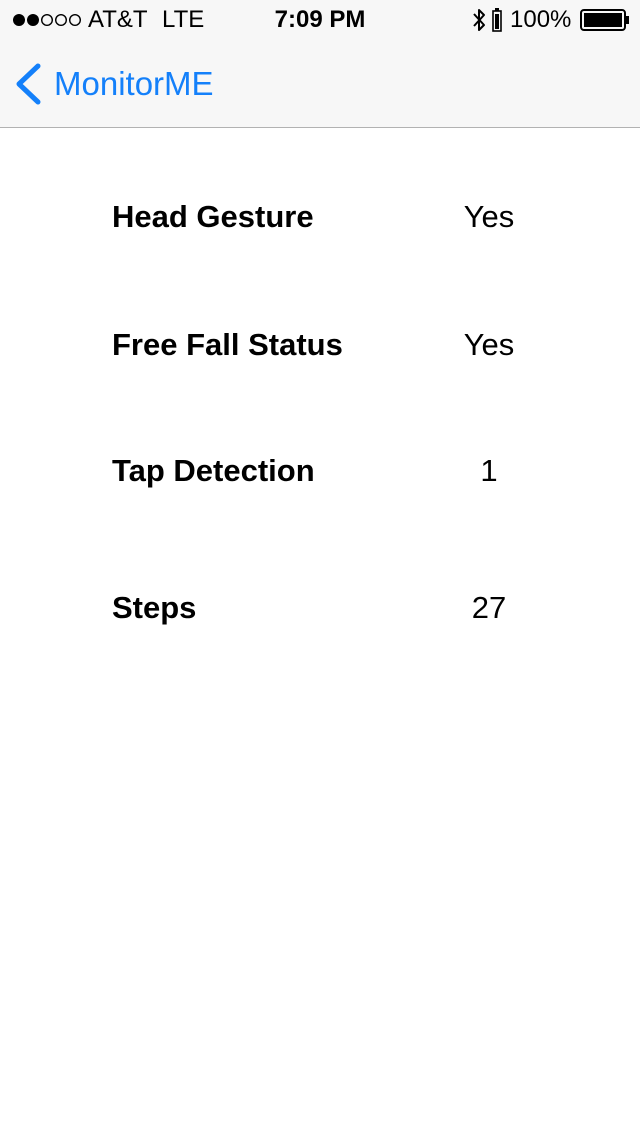 The image size is (640, 1136). What do you see at coordinates (227, 344) in the screenshot?
I see `row-label: Free Fall Status` at bounding box center [227, 344].